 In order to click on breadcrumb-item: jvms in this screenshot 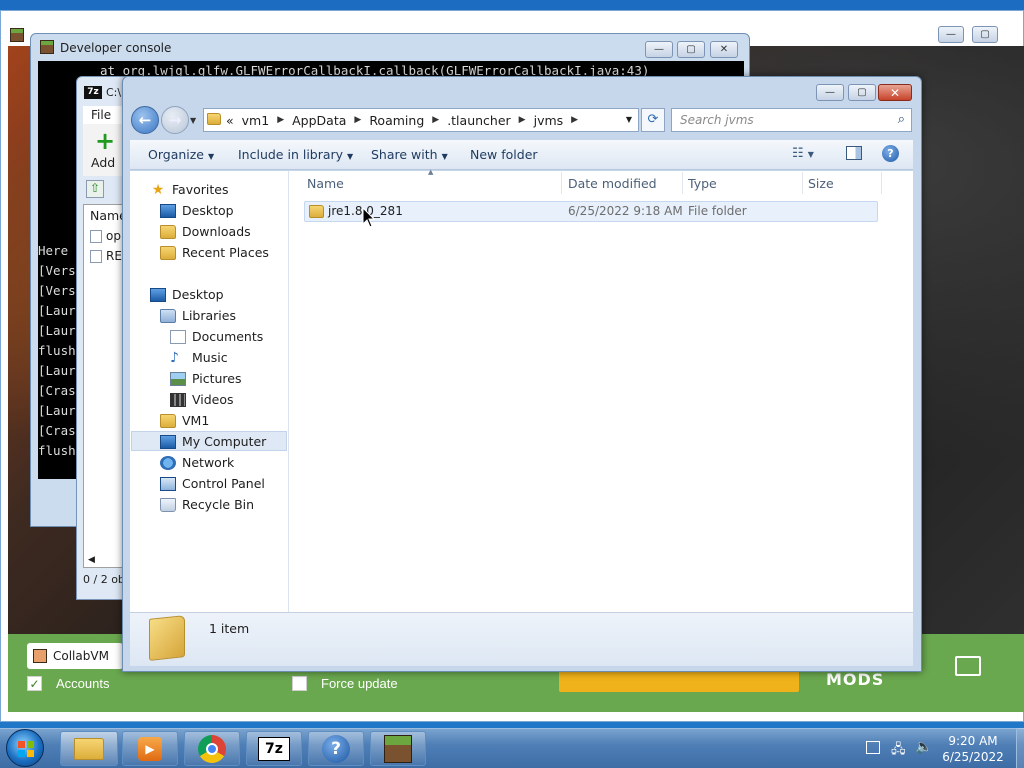, I will do `click(549, 120)`.